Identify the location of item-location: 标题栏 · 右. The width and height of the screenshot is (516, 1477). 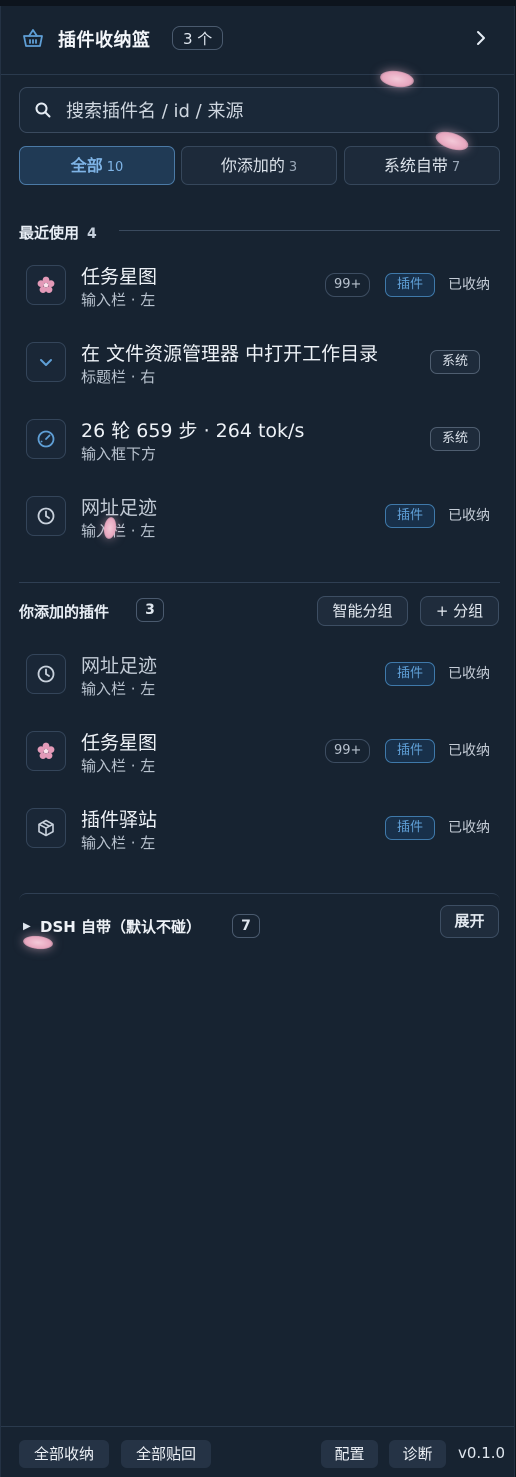
(118, 377).